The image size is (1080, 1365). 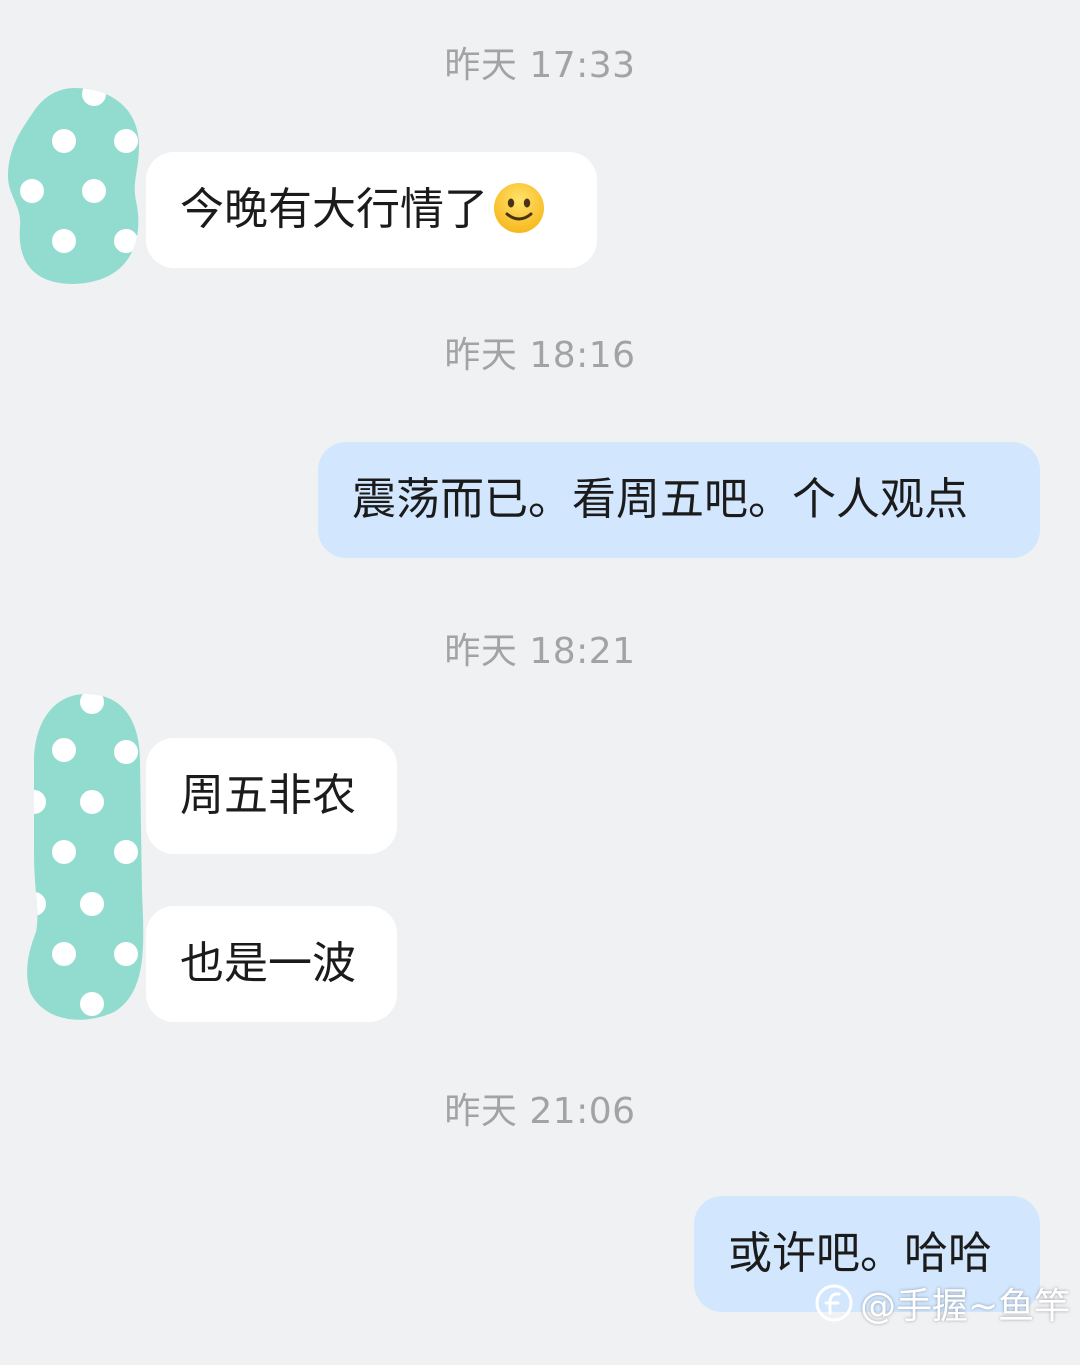 What do you see at coordinates (540, 65) in the screenshot?
I see `timestamp-1733: 昨天 17:33` at bounding box center [540, 65].